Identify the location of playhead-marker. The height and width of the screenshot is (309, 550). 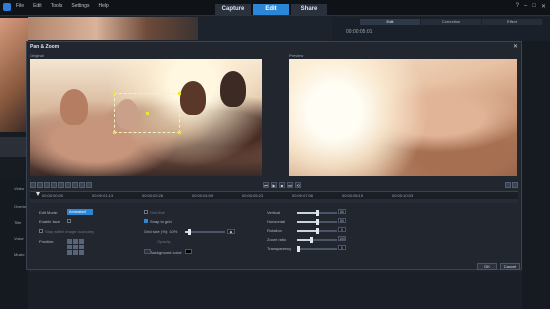
(38, 194).